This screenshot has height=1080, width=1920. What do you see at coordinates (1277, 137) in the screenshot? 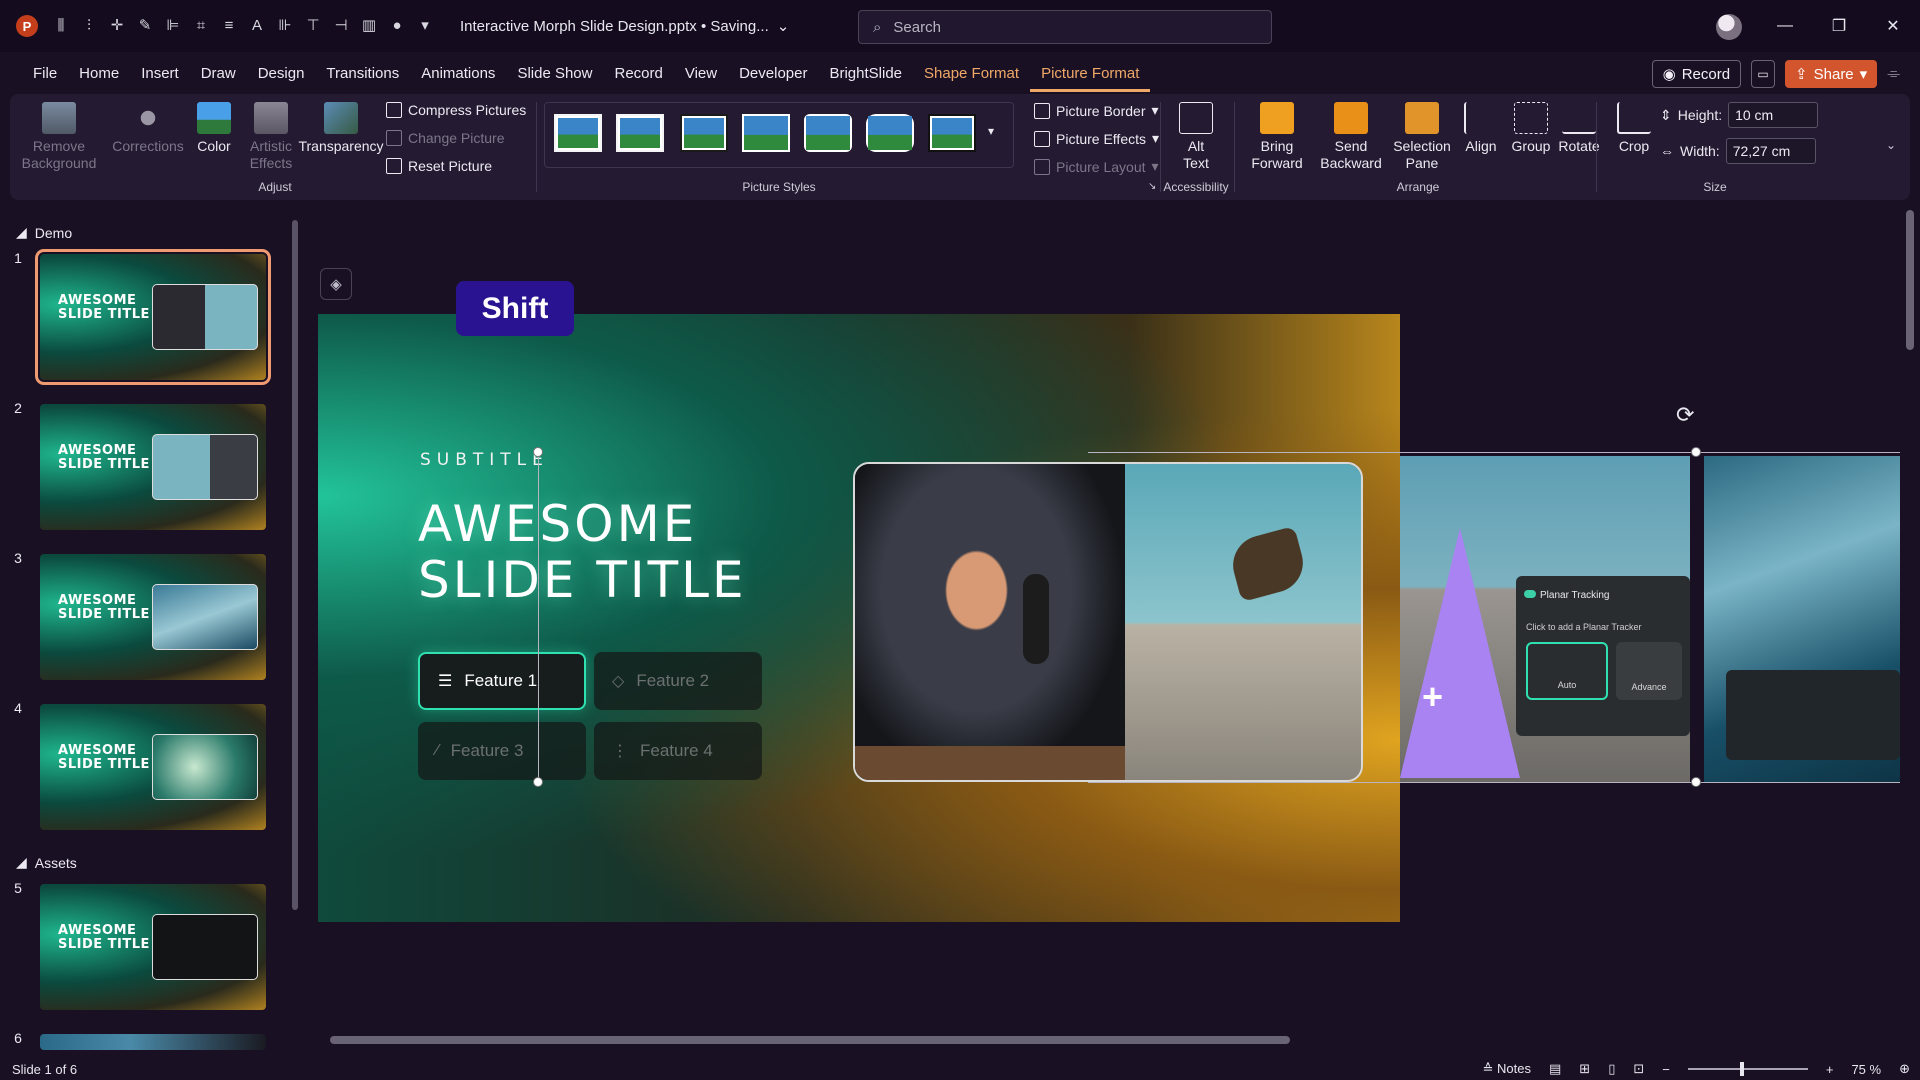
I see `bring-forward-button: Bring Forward` at bounding box center [1277, 137].